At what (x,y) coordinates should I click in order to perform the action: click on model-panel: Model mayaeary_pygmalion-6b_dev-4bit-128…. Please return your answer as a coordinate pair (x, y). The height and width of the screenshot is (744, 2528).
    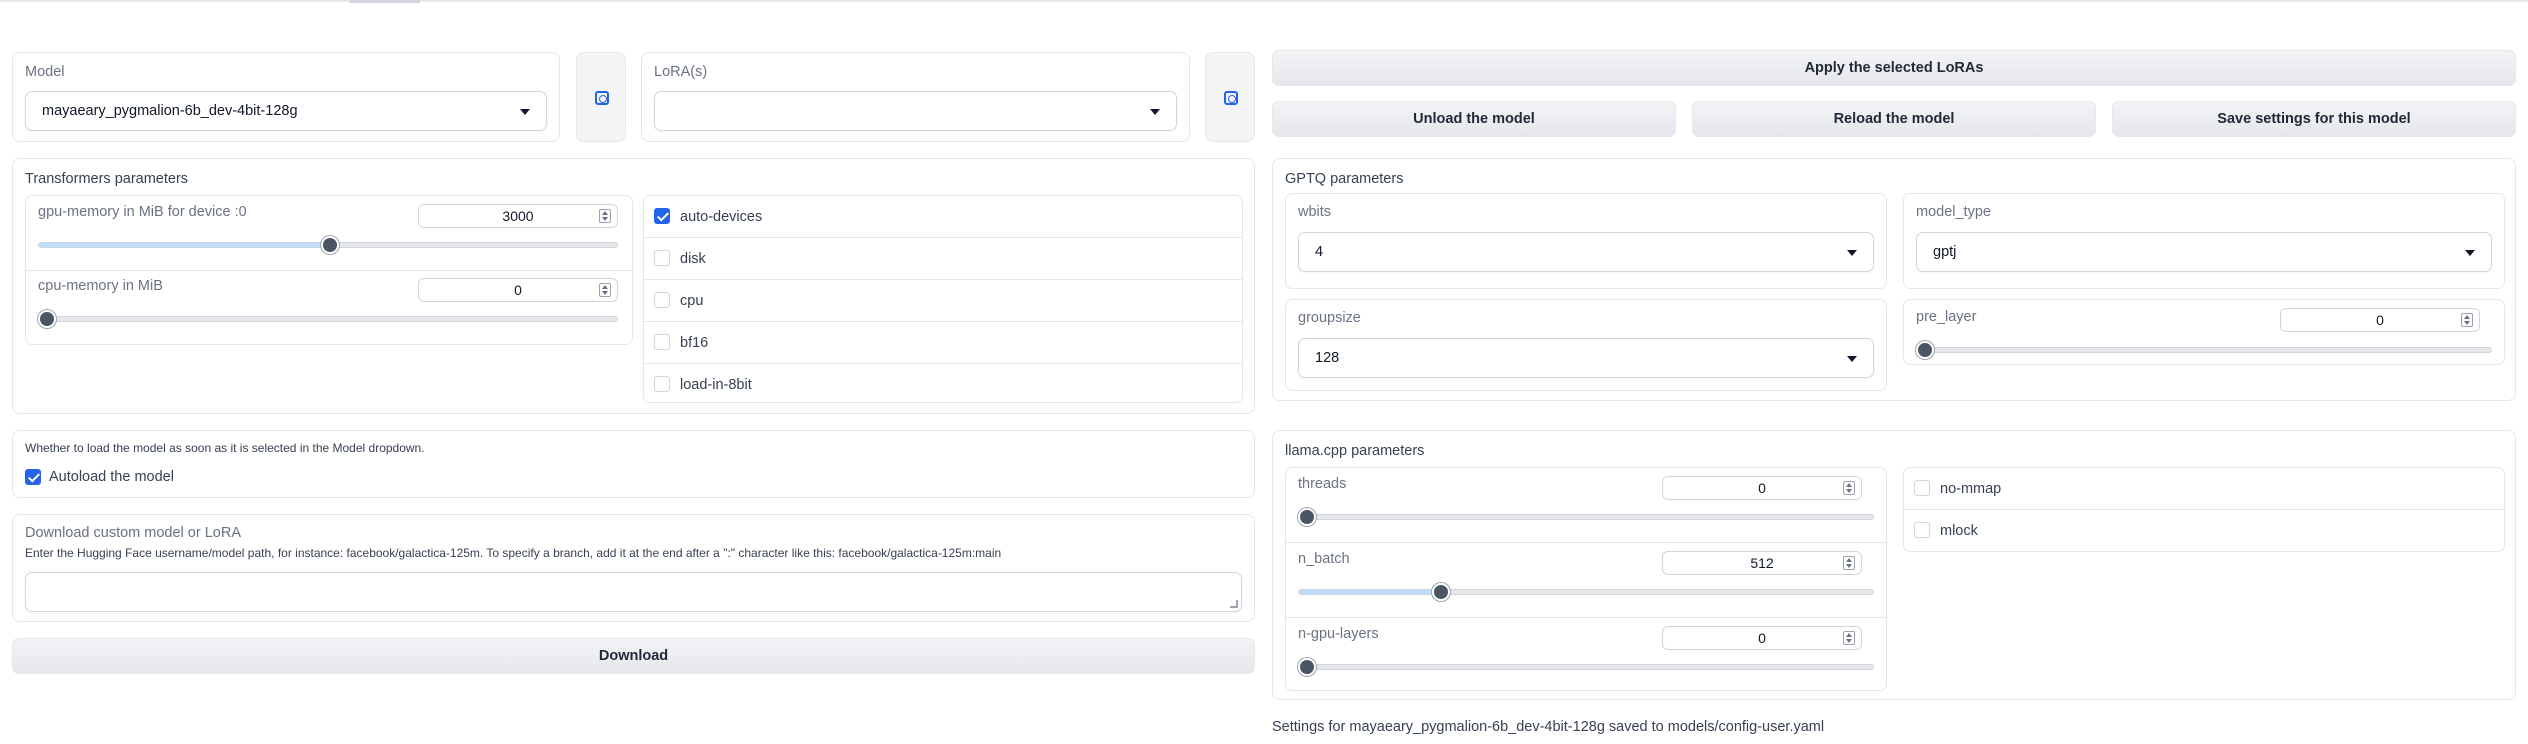
    Looking at the image, I should click on (286, 97).